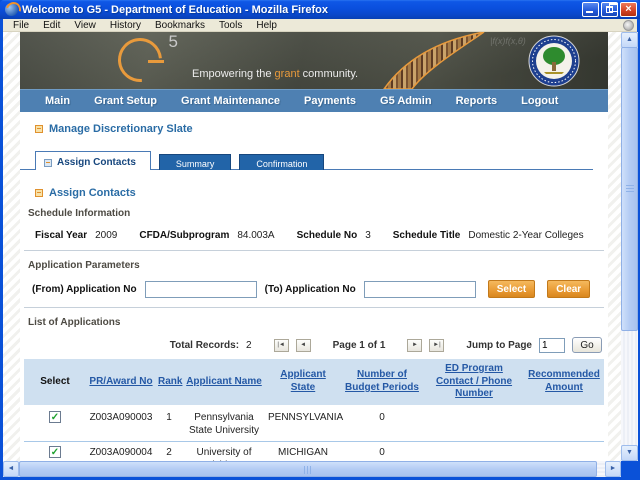 The width and height of the screenshot is (640, 480). I want to click on schedule-no-label: Schedule No, so click(327, 235).